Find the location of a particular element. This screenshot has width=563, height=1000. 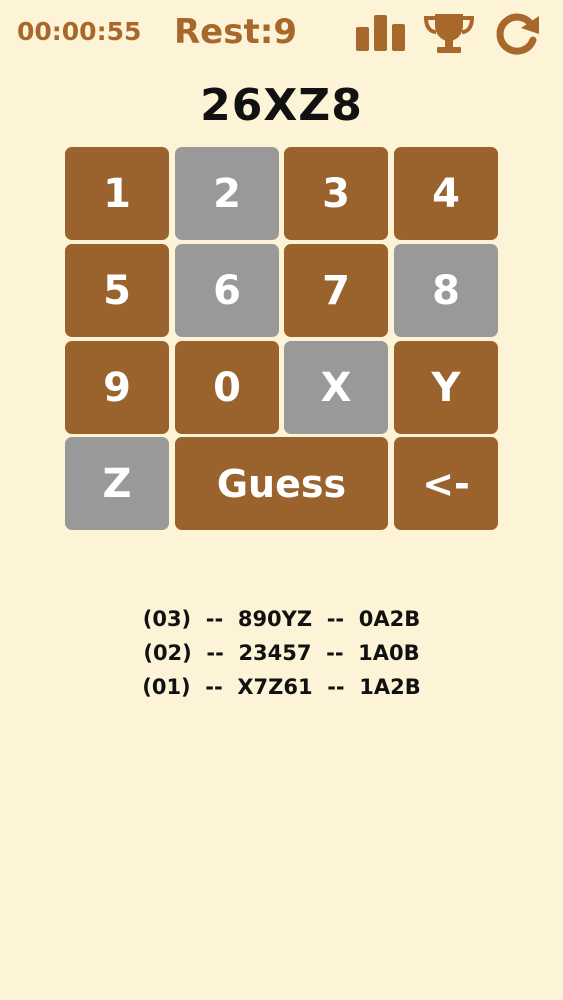

stats-button is located at coordinates (381, 33).